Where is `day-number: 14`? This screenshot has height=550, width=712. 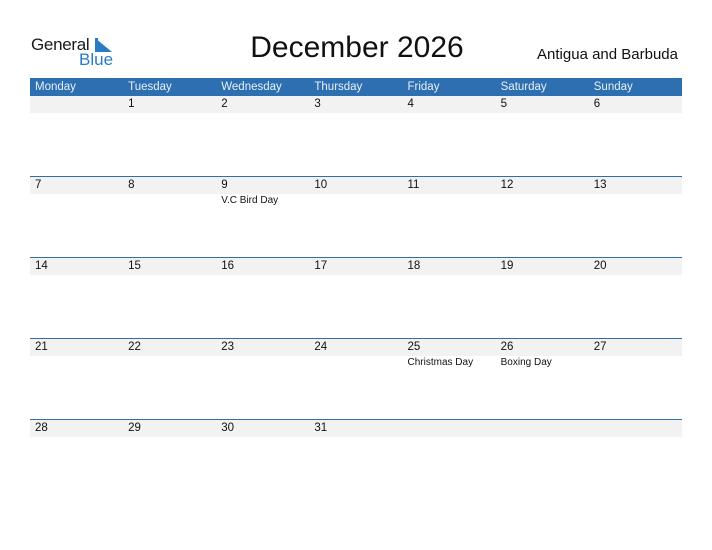 day-number: 14 is located at coordinates (41, 266).